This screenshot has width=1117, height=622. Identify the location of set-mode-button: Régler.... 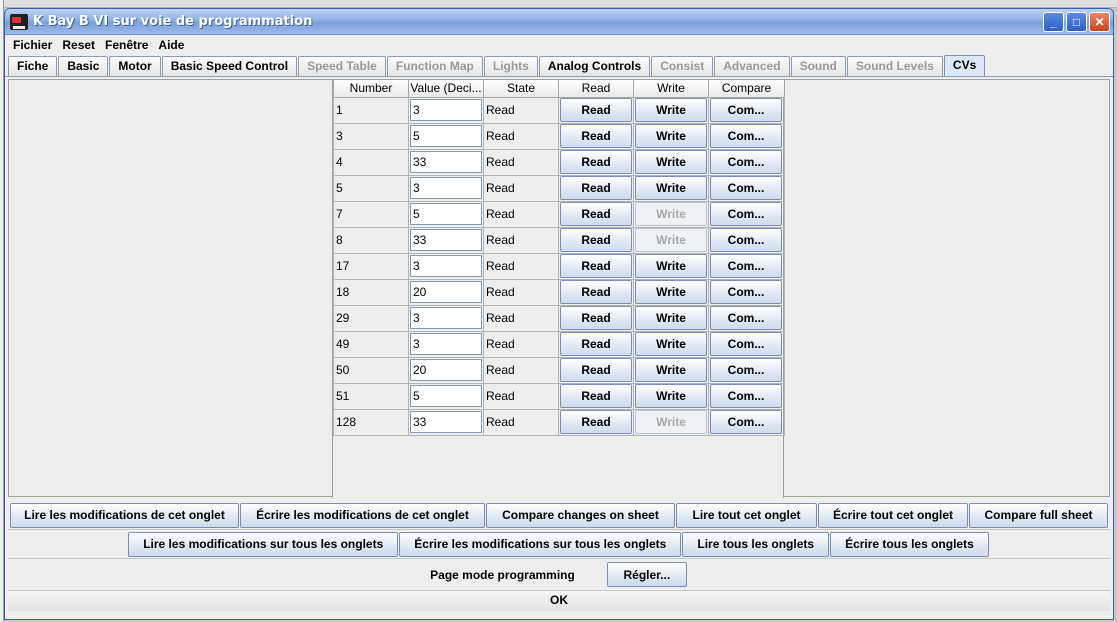
(646, 574).